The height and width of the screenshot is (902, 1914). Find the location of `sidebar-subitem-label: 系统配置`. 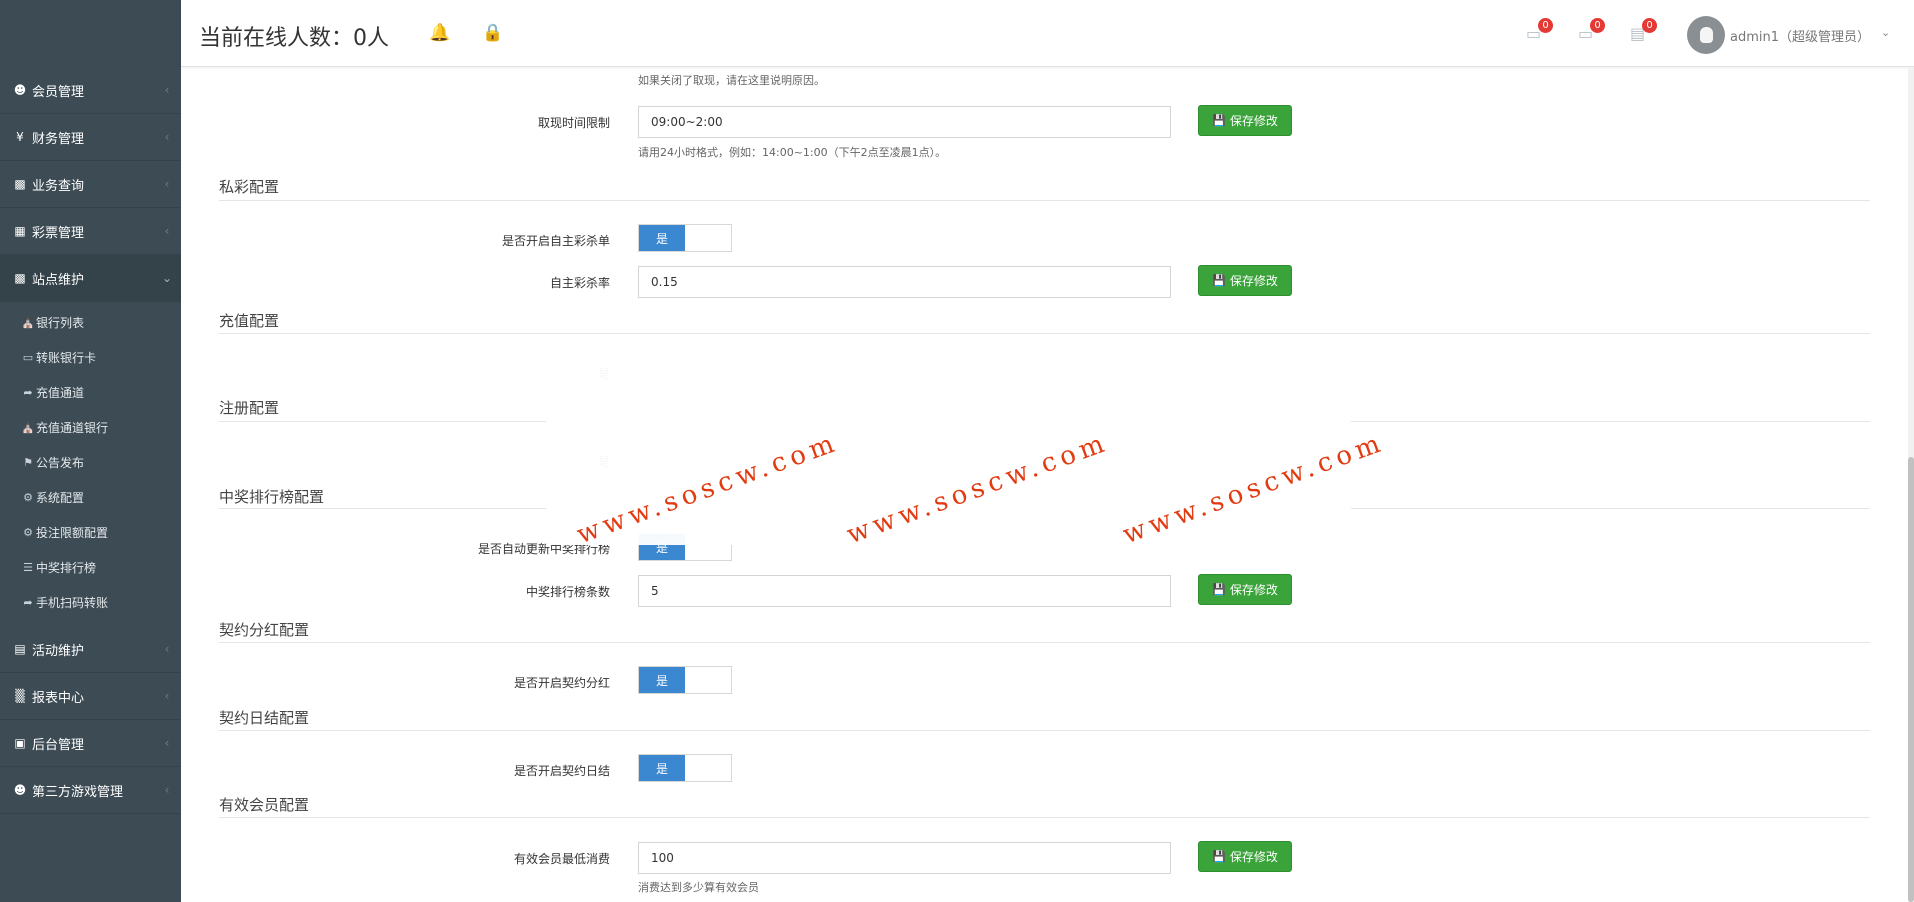

sidebar-subitem-label: 系统配置 is located at coordinates (60, 498).